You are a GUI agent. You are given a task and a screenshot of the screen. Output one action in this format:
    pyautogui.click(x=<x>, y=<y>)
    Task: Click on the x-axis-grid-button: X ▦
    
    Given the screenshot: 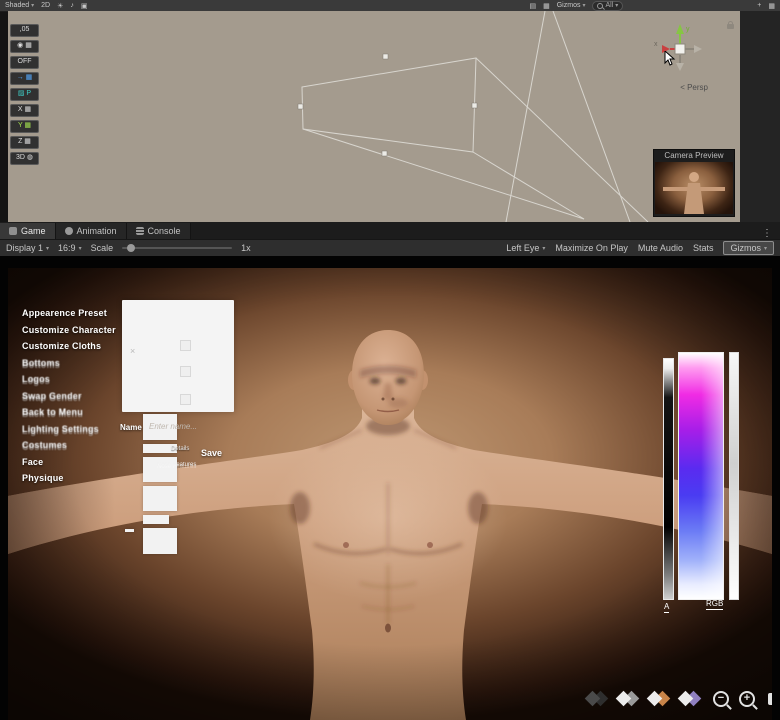 What is the action you would take?
    pyautogui.click(x=24, y=110)
    